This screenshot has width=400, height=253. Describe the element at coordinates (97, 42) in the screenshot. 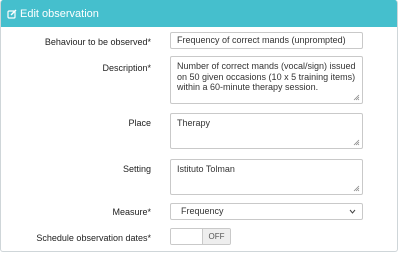

I see `behaviour-label: Behaviour to be observed*` at that location.